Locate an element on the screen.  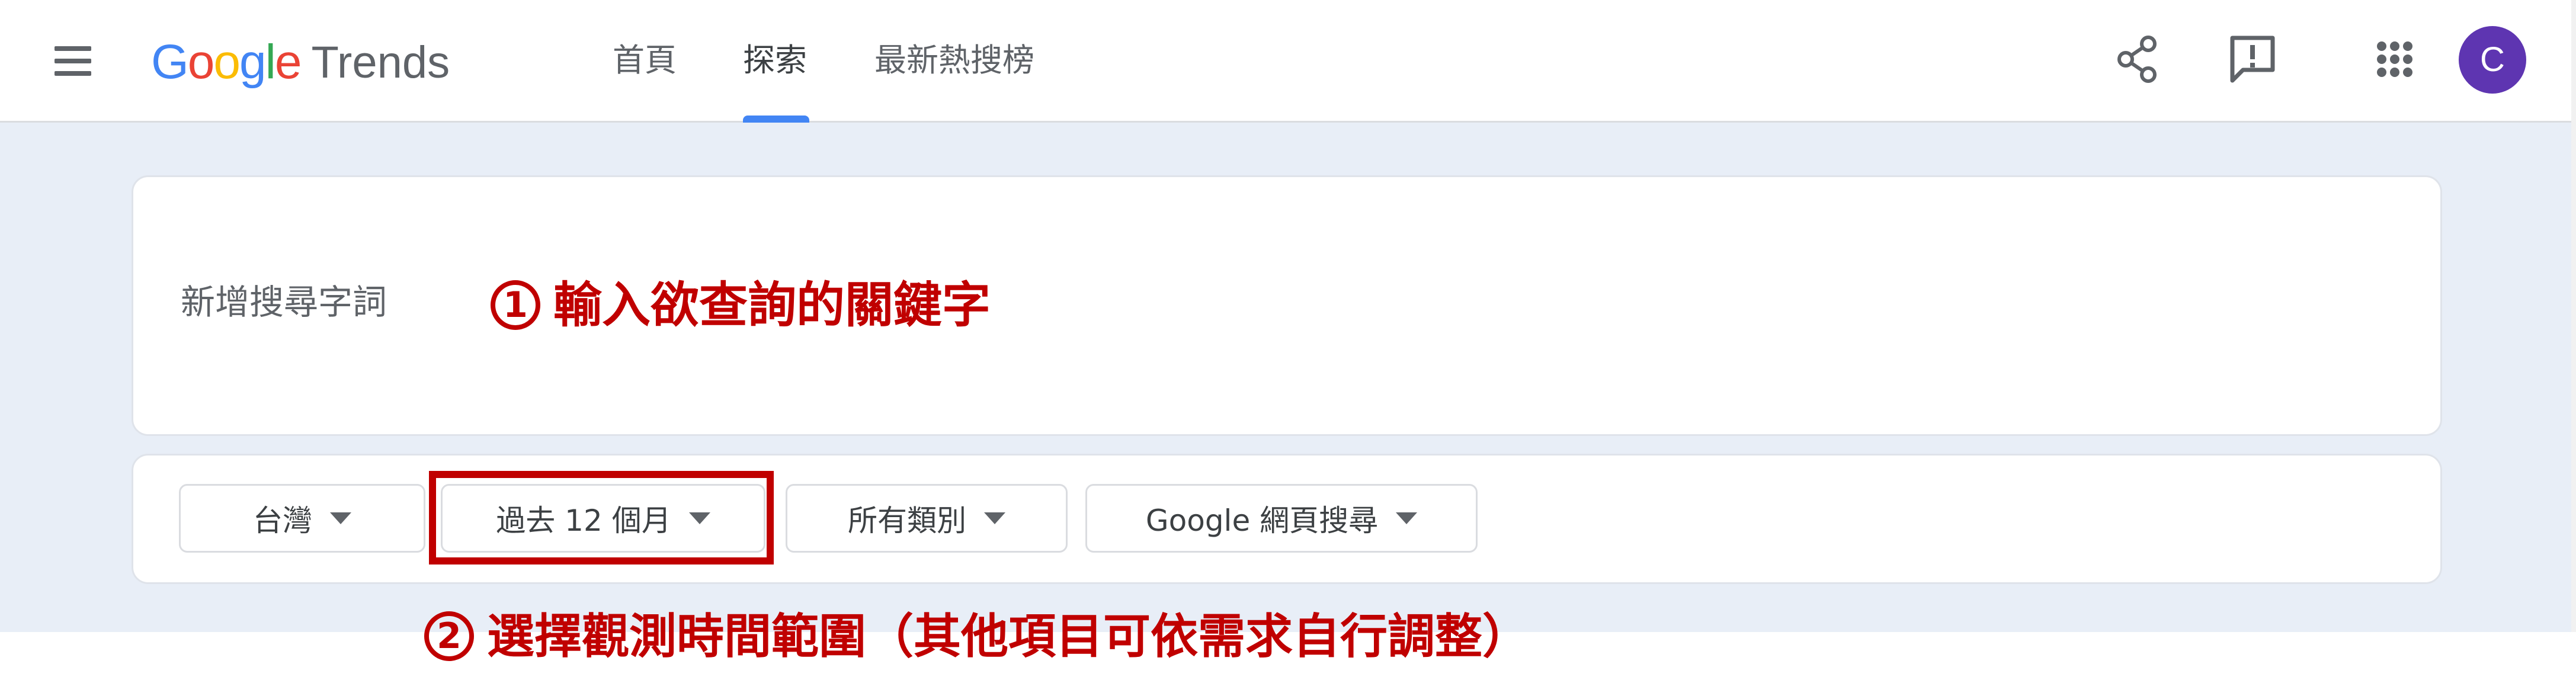
step-1-number: 1 is located at coordinates (515, 305).